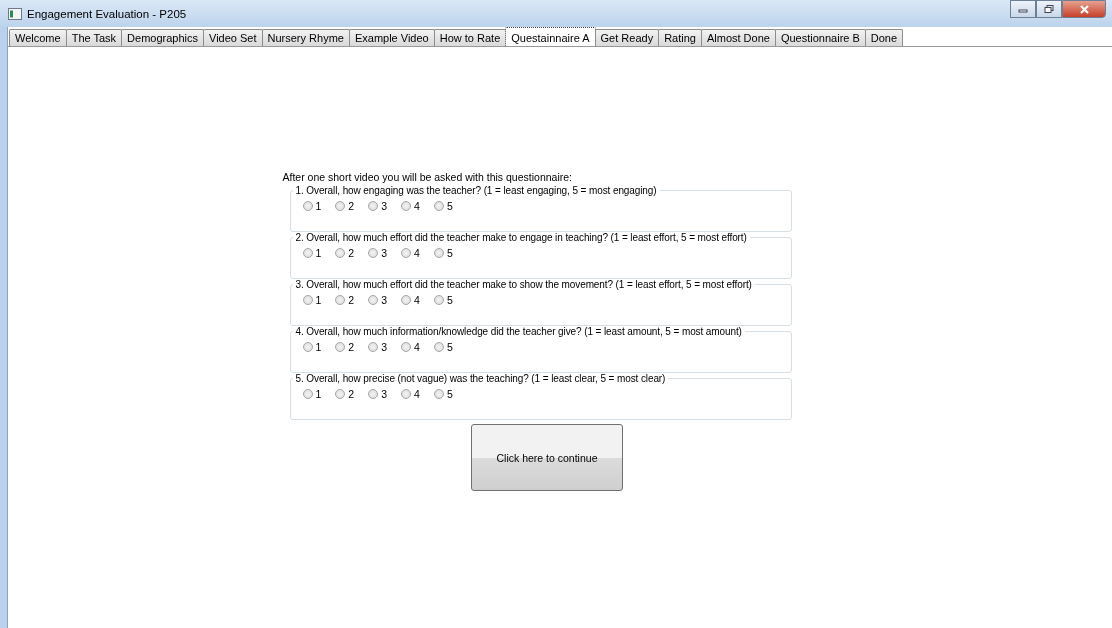 The height and width of the screenshot is (628, 1112). What do you see at coordinates (547, 457) in the screenshot?
I see `continue-button: Click here to continue` at bounding box center [547, 457].